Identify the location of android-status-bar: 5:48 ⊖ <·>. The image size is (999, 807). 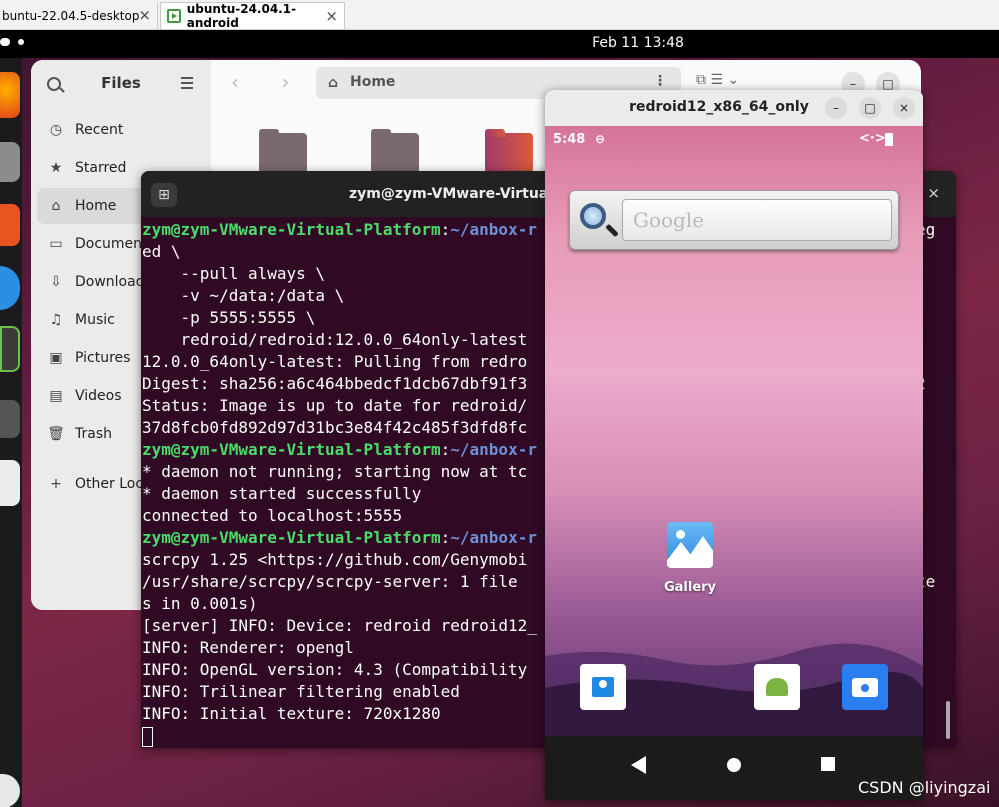
(734, 140).